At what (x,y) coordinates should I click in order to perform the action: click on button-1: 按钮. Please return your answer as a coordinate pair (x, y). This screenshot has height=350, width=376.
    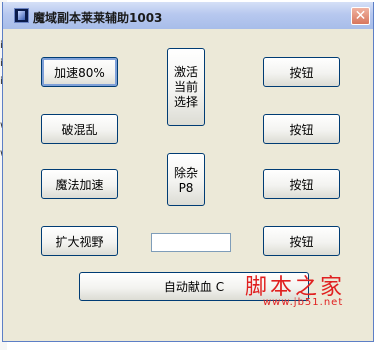
    Looking at the image, I should click on (301, 72).